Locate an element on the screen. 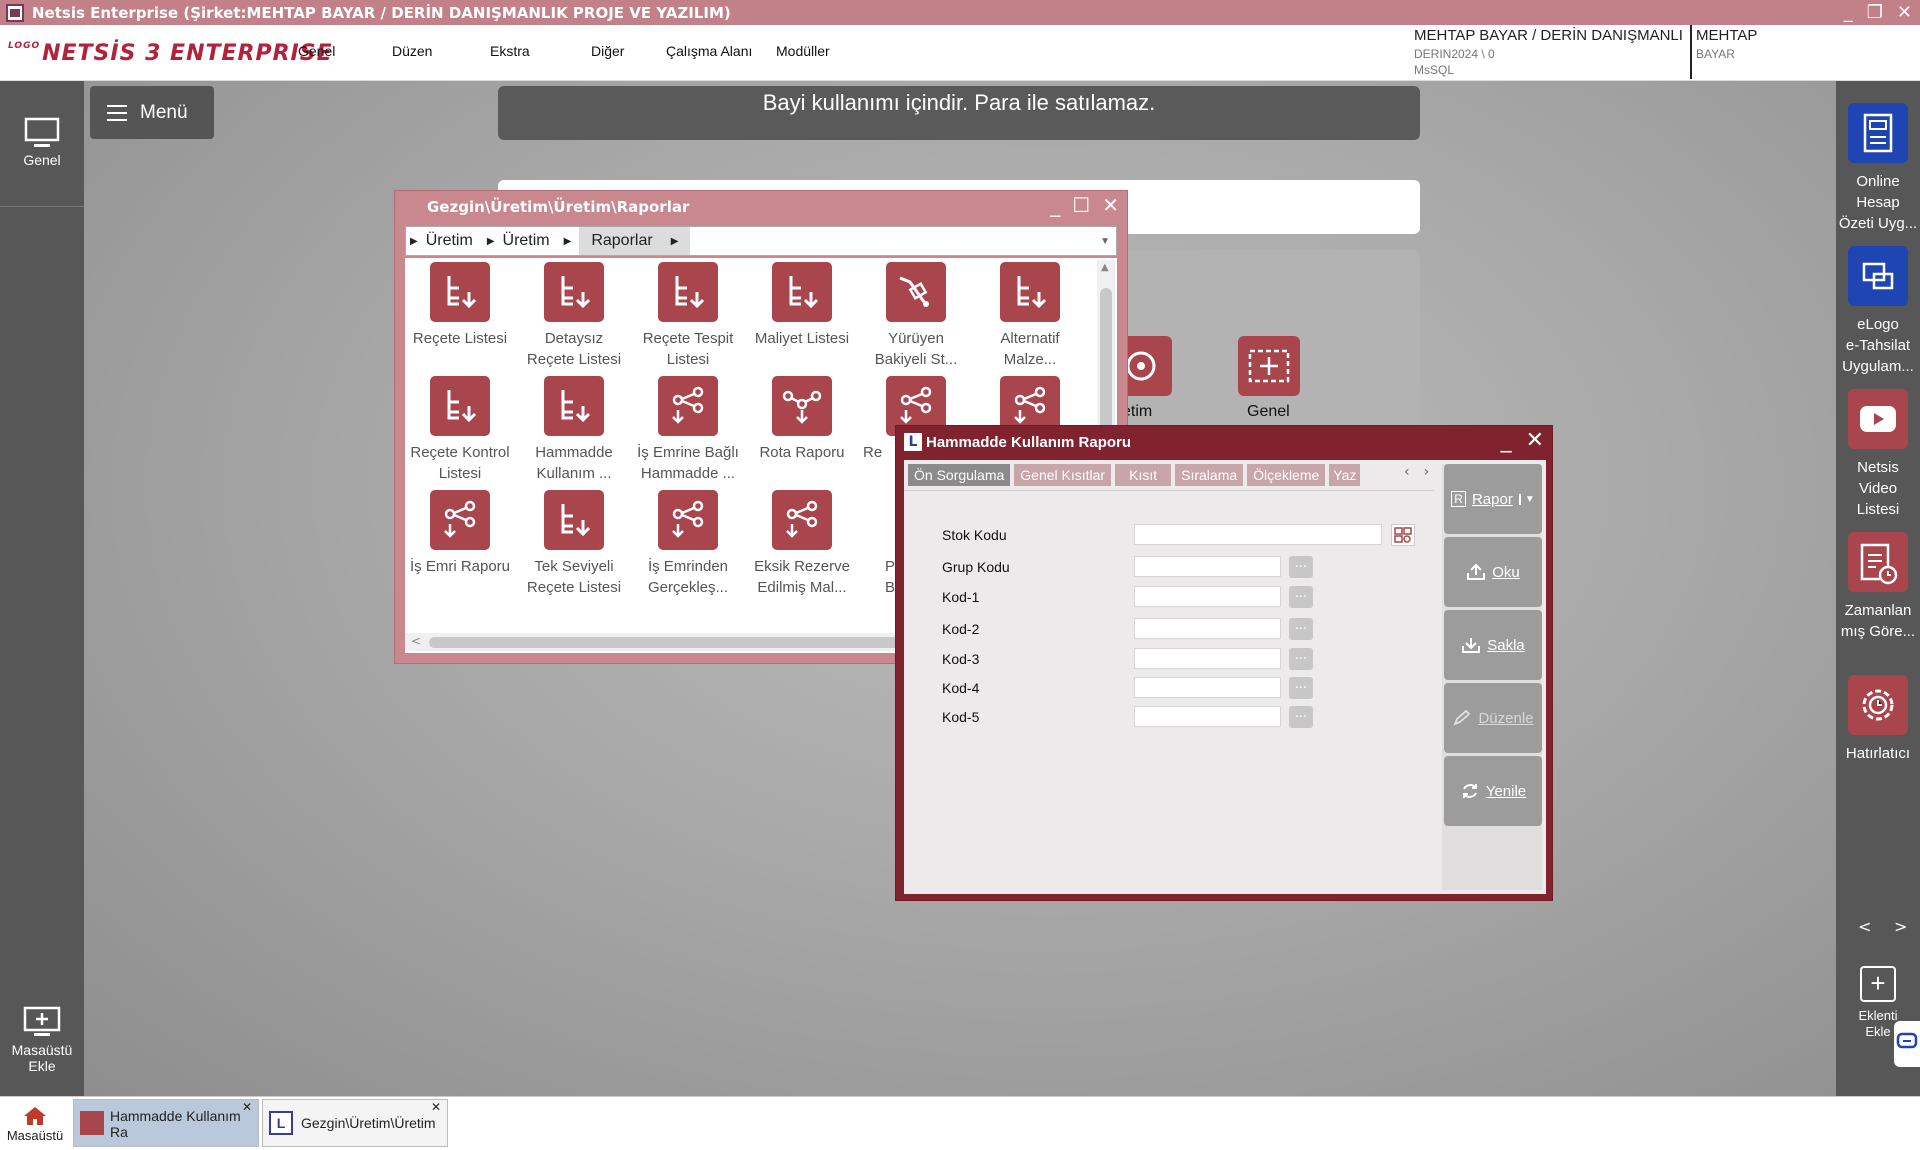 The height and width of the screenshot is (1150, 1920). oku-button: Oku is located at coordinates (1493, 572).